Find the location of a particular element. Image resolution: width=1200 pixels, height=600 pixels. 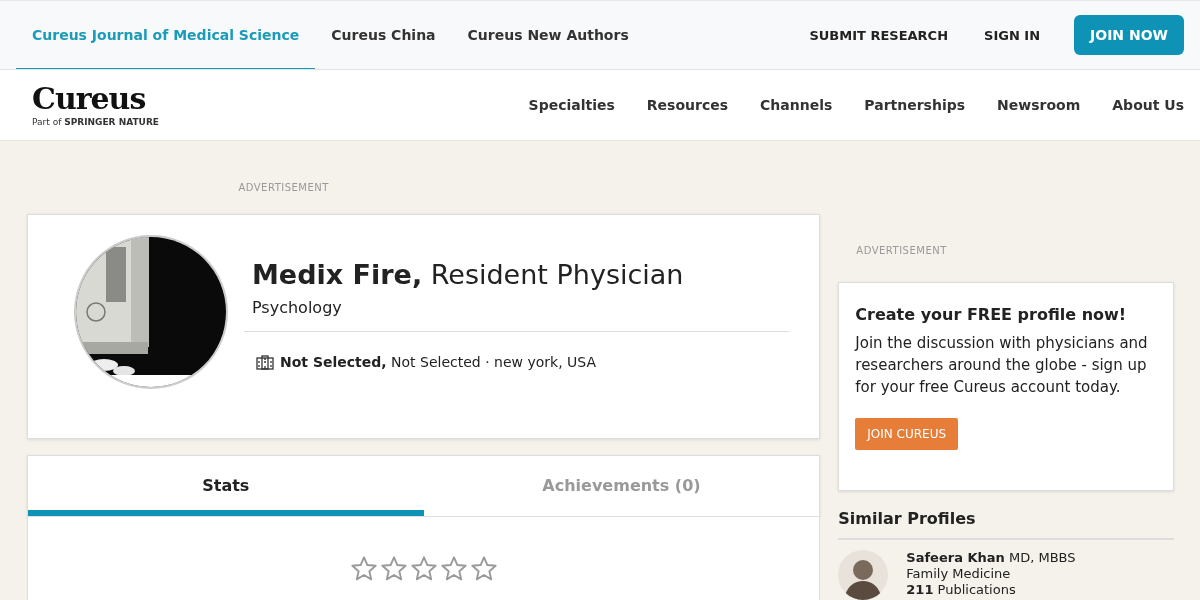

avatar-icon is located at coordinates (863, 575).